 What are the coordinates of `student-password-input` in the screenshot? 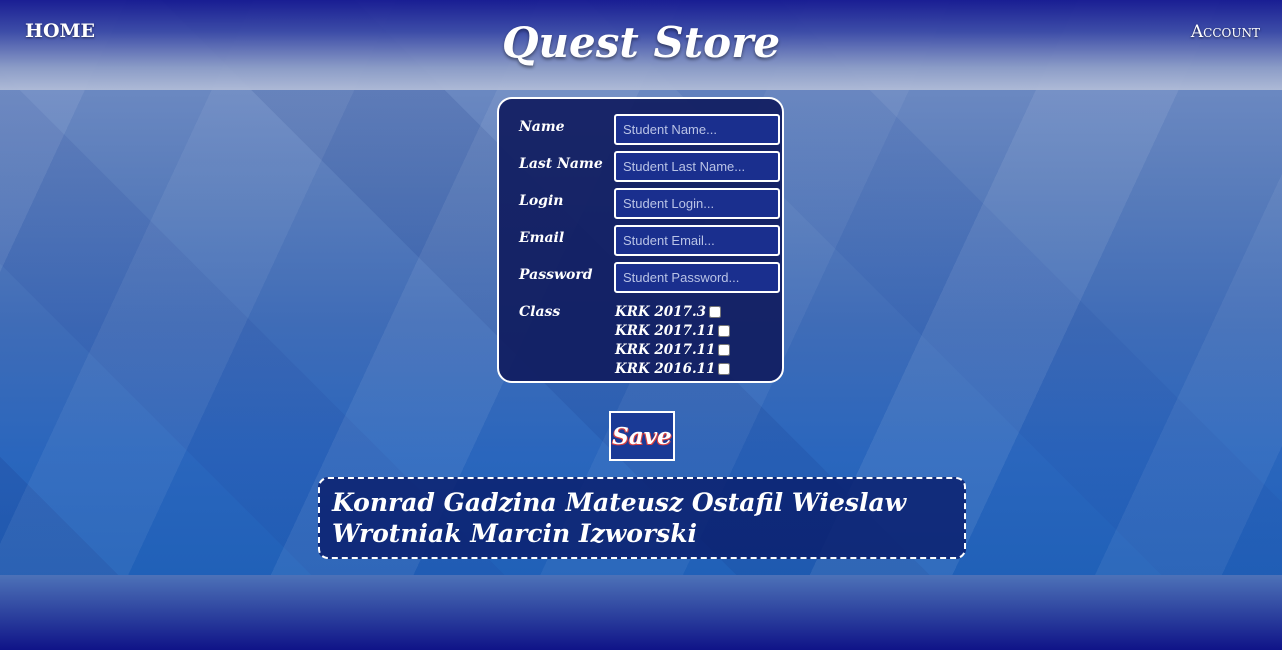 It's located at (697, 277).